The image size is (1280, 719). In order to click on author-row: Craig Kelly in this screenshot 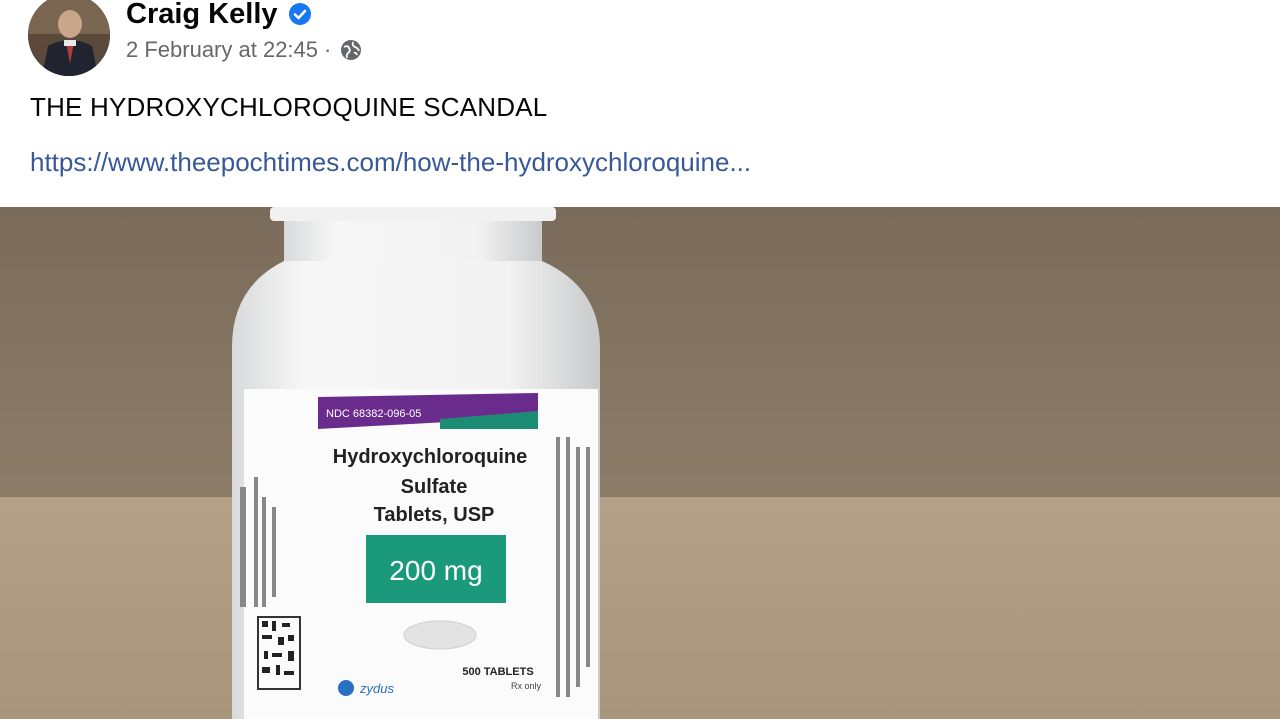, I will do `click(219, 16)`.